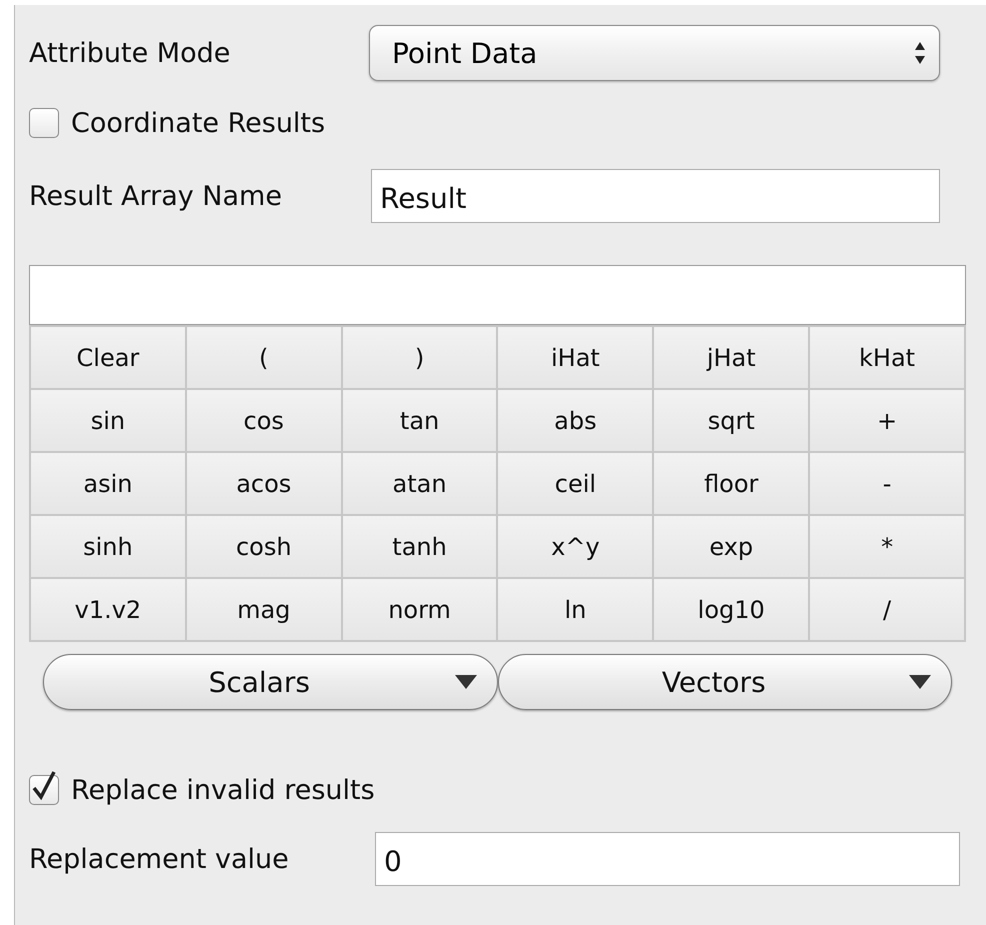 The image size is (986, 925). I want to click on keypad-button: sin, so click(108, 420).